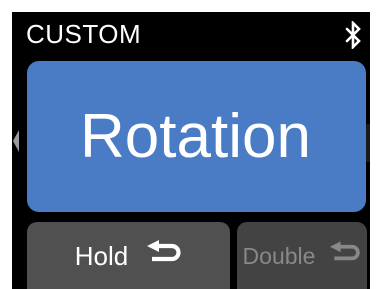  I want to click on rotation-label: Rotation, so click(195, 136).